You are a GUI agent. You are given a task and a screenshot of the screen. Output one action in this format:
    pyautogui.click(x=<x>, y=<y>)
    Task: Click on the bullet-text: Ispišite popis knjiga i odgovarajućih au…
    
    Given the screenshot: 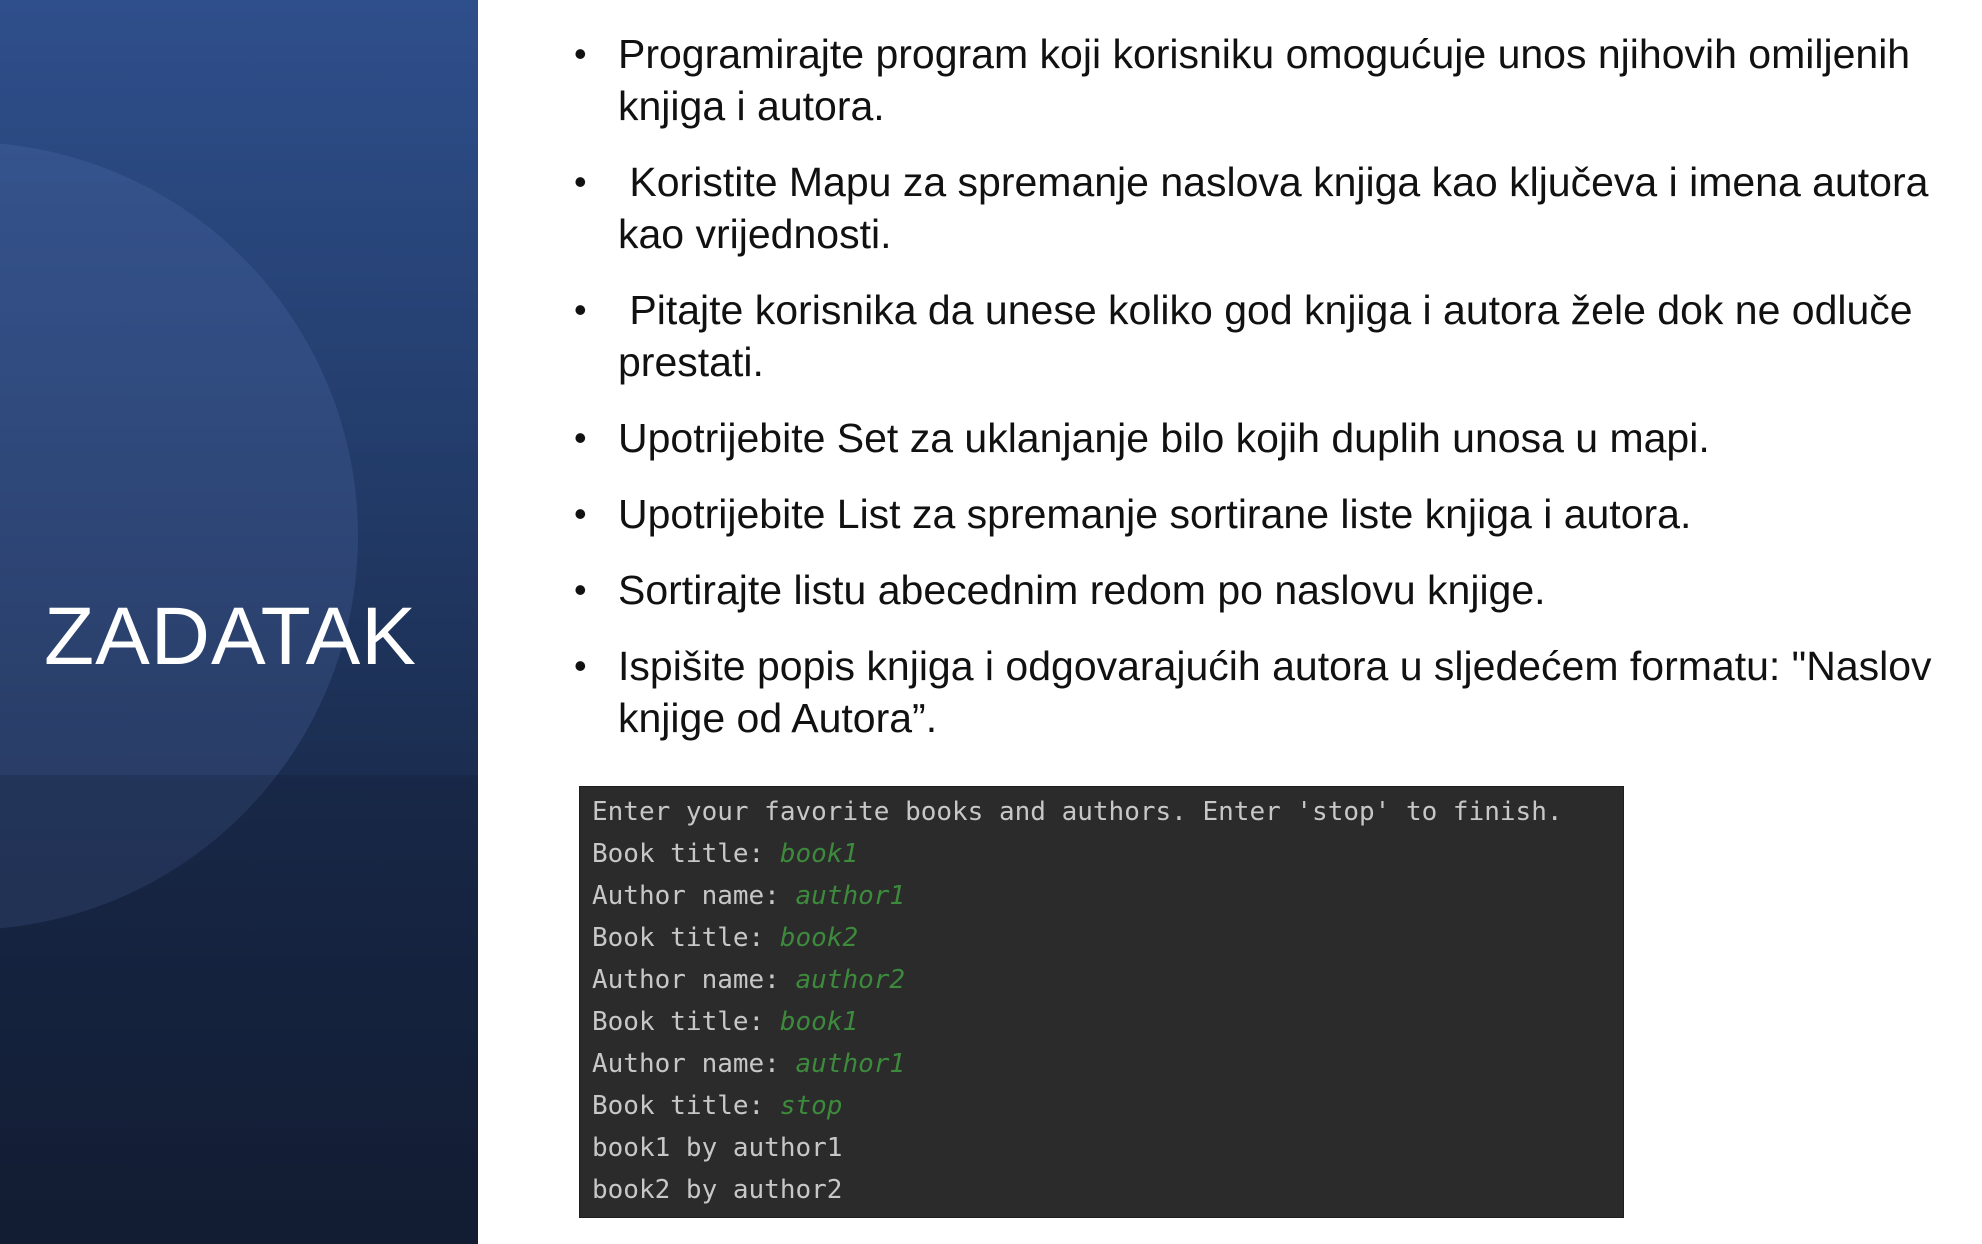 What is the action you would take?
    pyautogui.click(x=1275, y=692)
    